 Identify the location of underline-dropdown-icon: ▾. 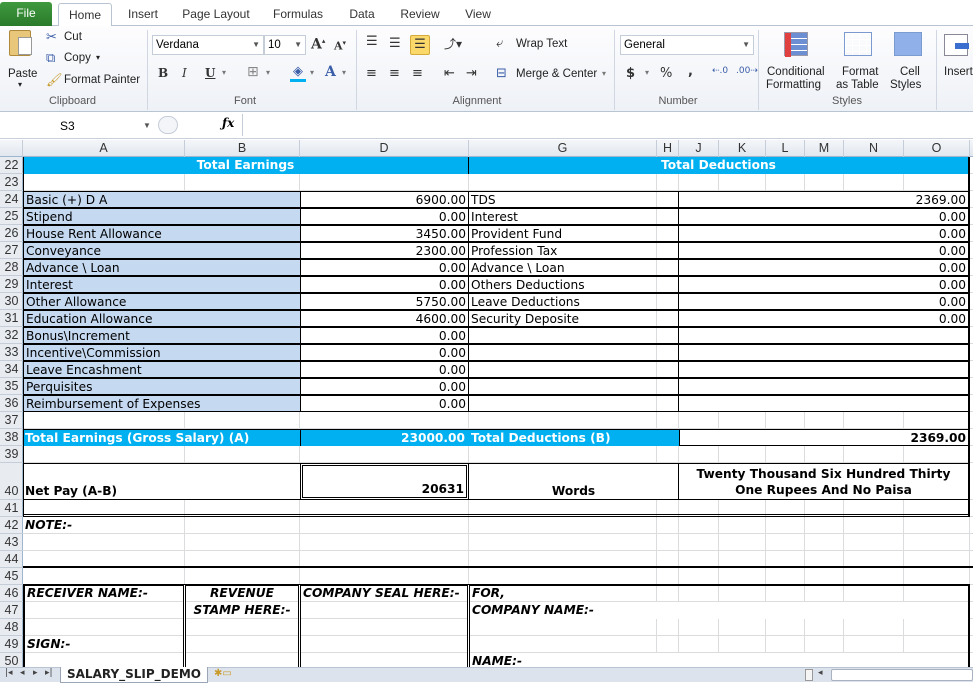
(224, 72).